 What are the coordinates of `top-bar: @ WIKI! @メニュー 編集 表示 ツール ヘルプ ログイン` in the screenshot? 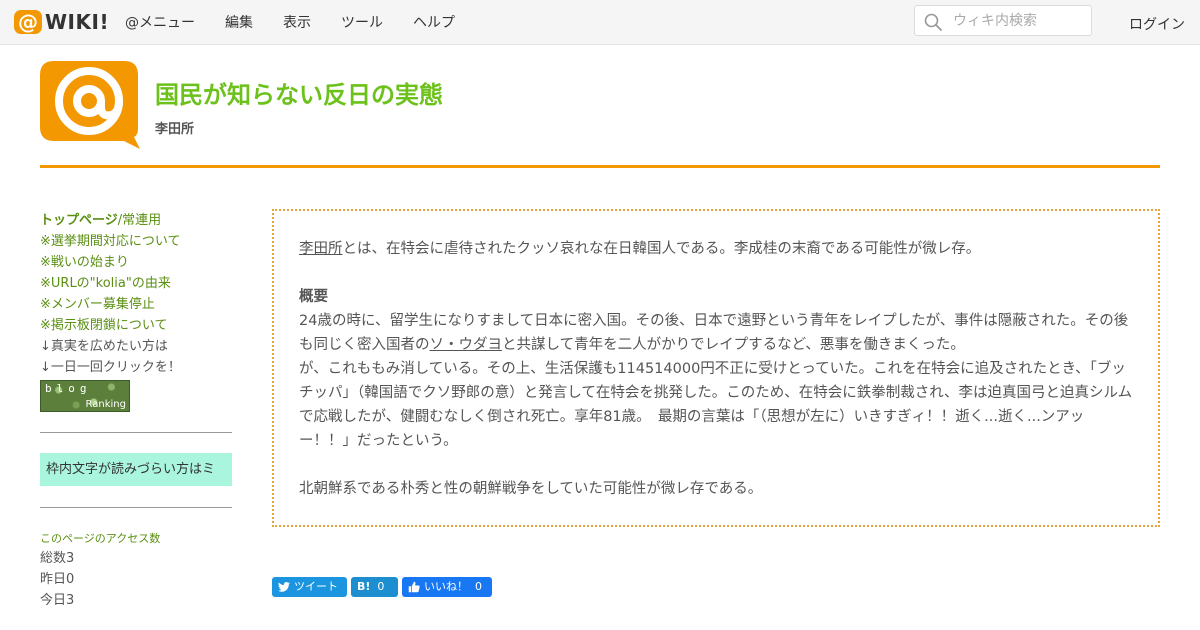 It's located at (600, 22).